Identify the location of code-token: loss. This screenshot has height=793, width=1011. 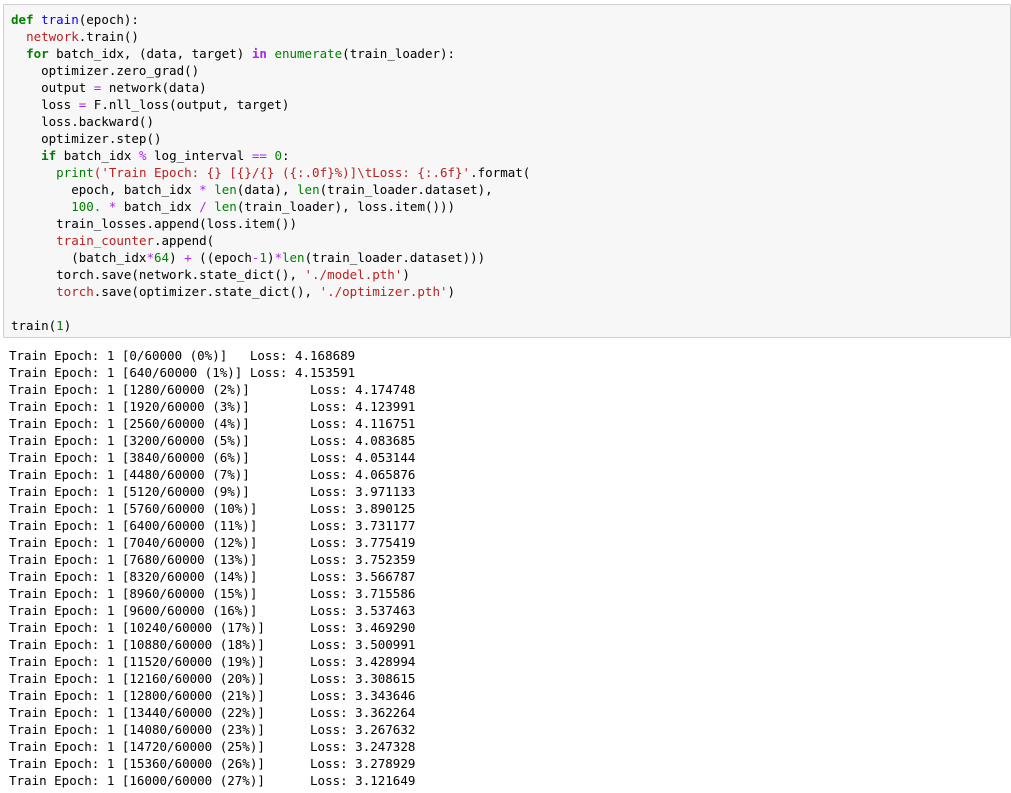
(45, 104).